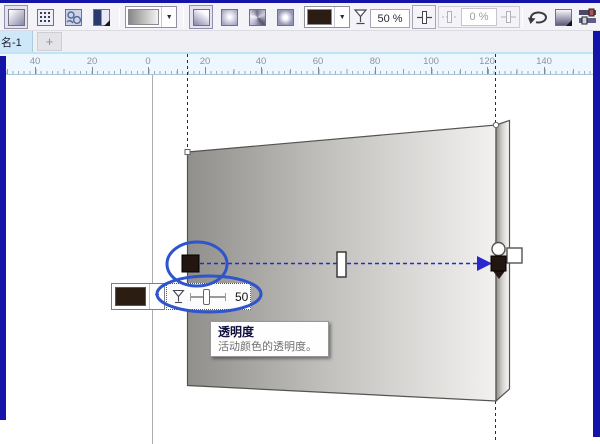  What do you see at coordinates (16, 41) in the screenshot?
I see `tab-document: 名-1` at bounding box center [16, 41].